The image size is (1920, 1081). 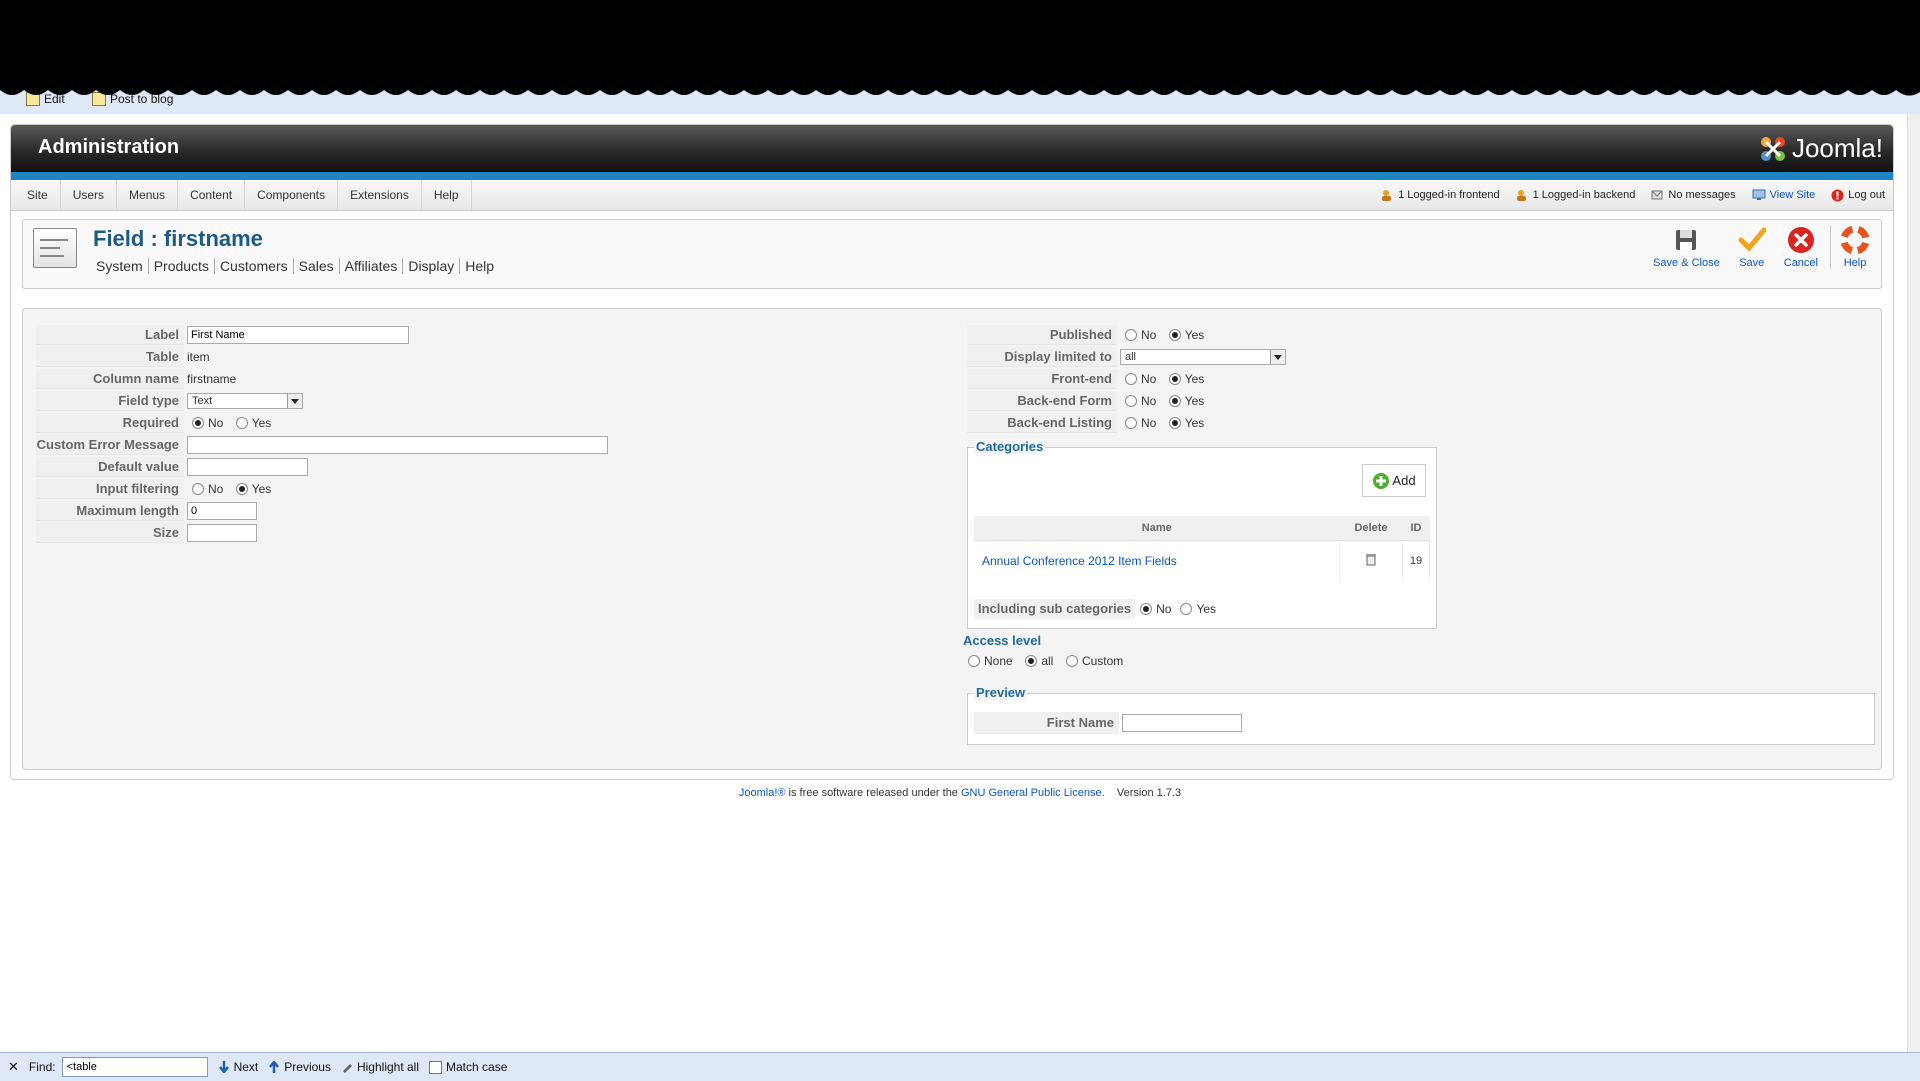 I want to click on table-row: Annual Conference 2012 Item Fields 19, so click(x=1202, y=560).